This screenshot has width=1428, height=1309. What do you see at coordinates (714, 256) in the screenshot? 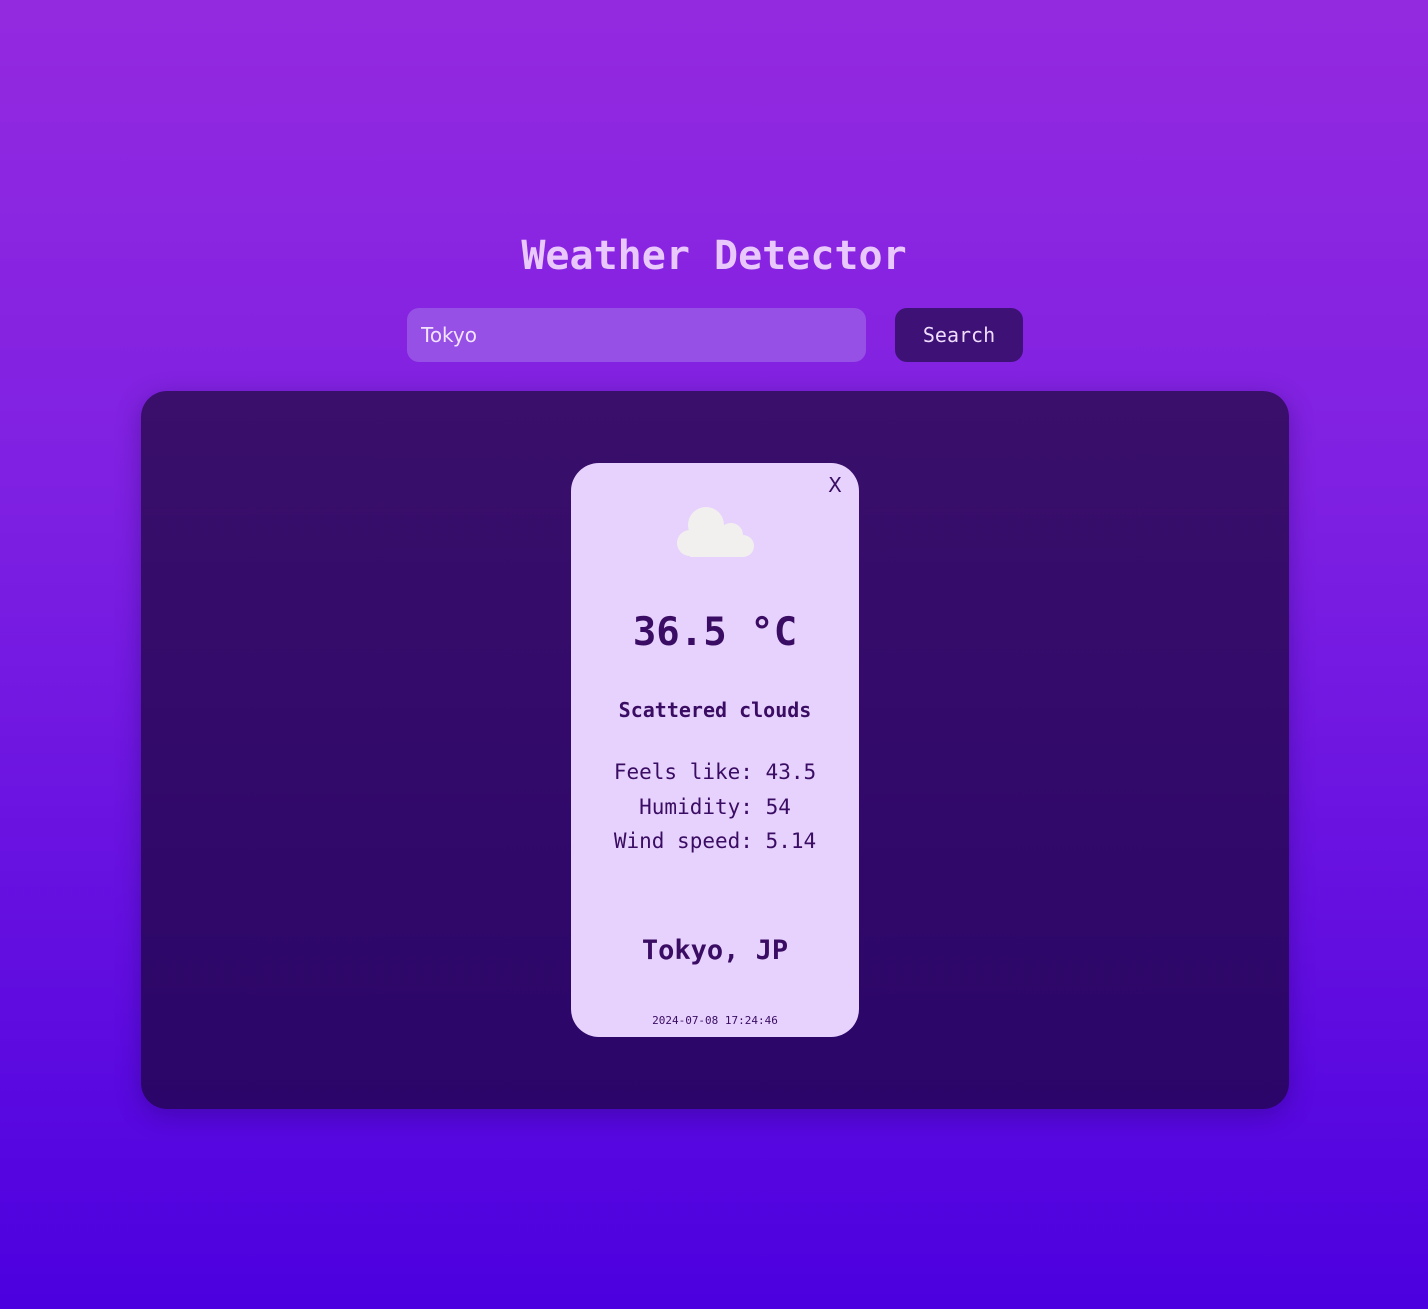
I see `page-title: Weather Detector` at bounding box center [714, 256].